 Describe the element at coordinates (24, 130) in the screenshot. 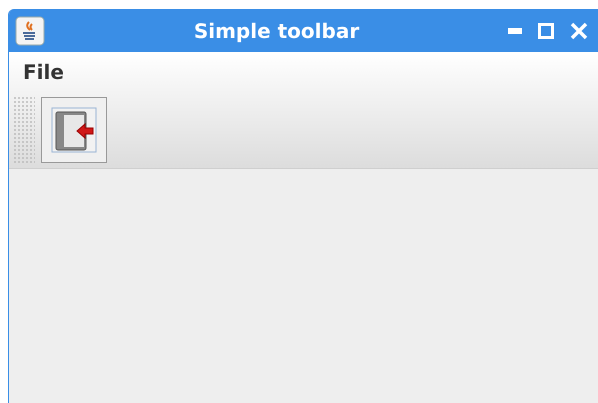

I see `toolbar-grip` at that location.